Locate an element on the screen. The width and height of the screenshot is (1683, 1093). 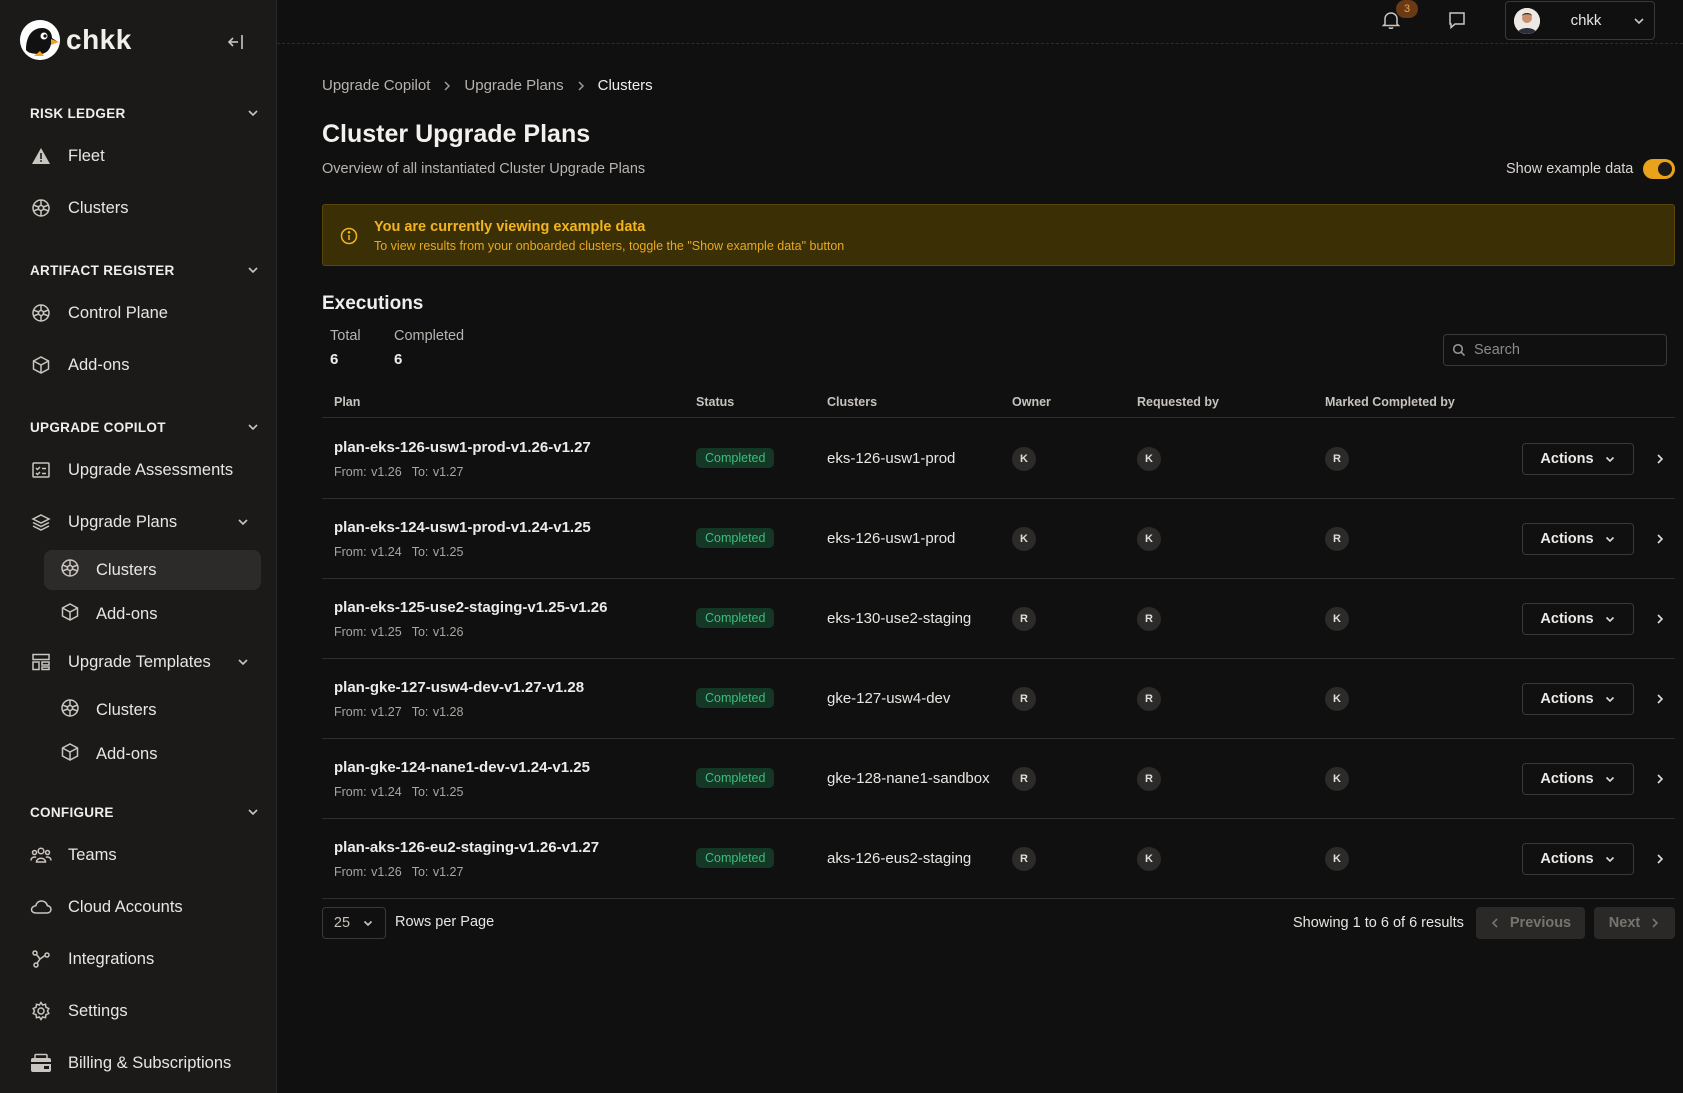
show-example-data-toggle is located at coordinates (1659, 169).